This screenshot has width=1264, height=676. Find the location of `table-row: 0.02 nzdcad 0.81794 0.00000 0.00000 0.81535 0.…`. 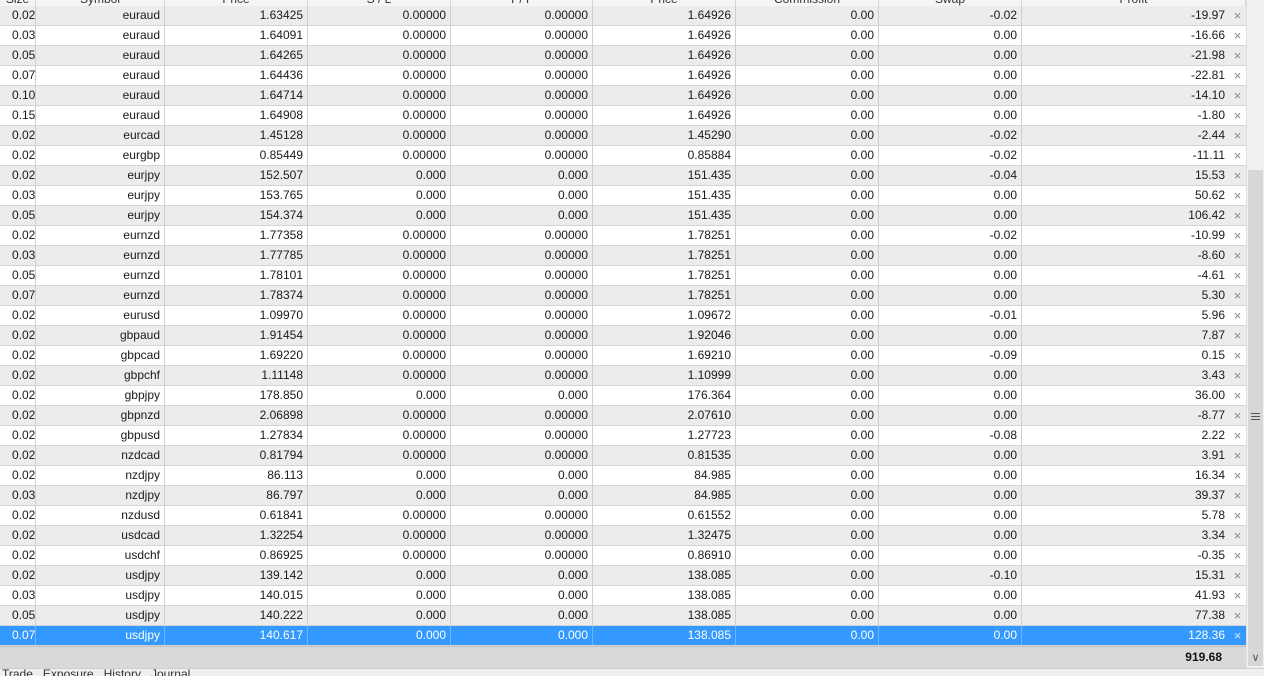

table-row: 0.02 nzdcad 0.81794 0.00000 0.00000 0.81535 0.… is located at coordinates (623, 456).